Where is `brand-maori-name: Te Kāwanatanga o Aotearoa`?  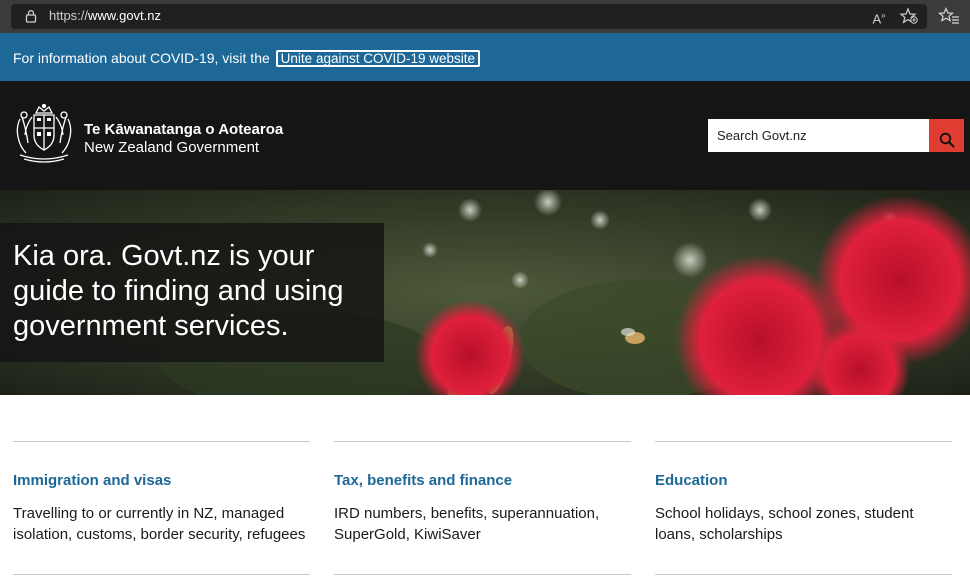
brand-maori-name: Te Kāwanatanga o Aotearoa is located at coordinates (183, 130).